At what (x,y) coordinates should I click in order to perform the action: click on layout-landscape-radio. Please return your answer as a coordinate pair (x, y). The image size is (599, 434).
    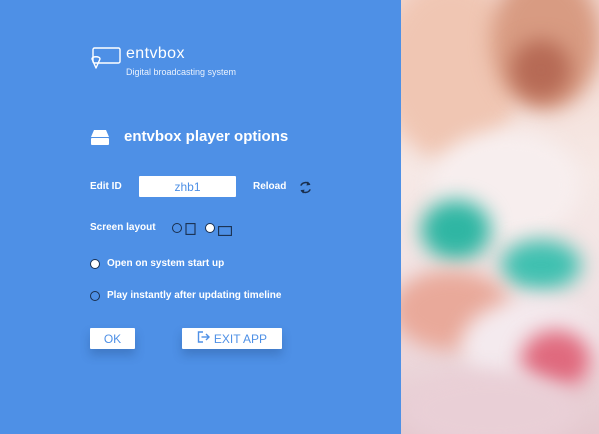
    Looking at the image, I should click on (210, 228).